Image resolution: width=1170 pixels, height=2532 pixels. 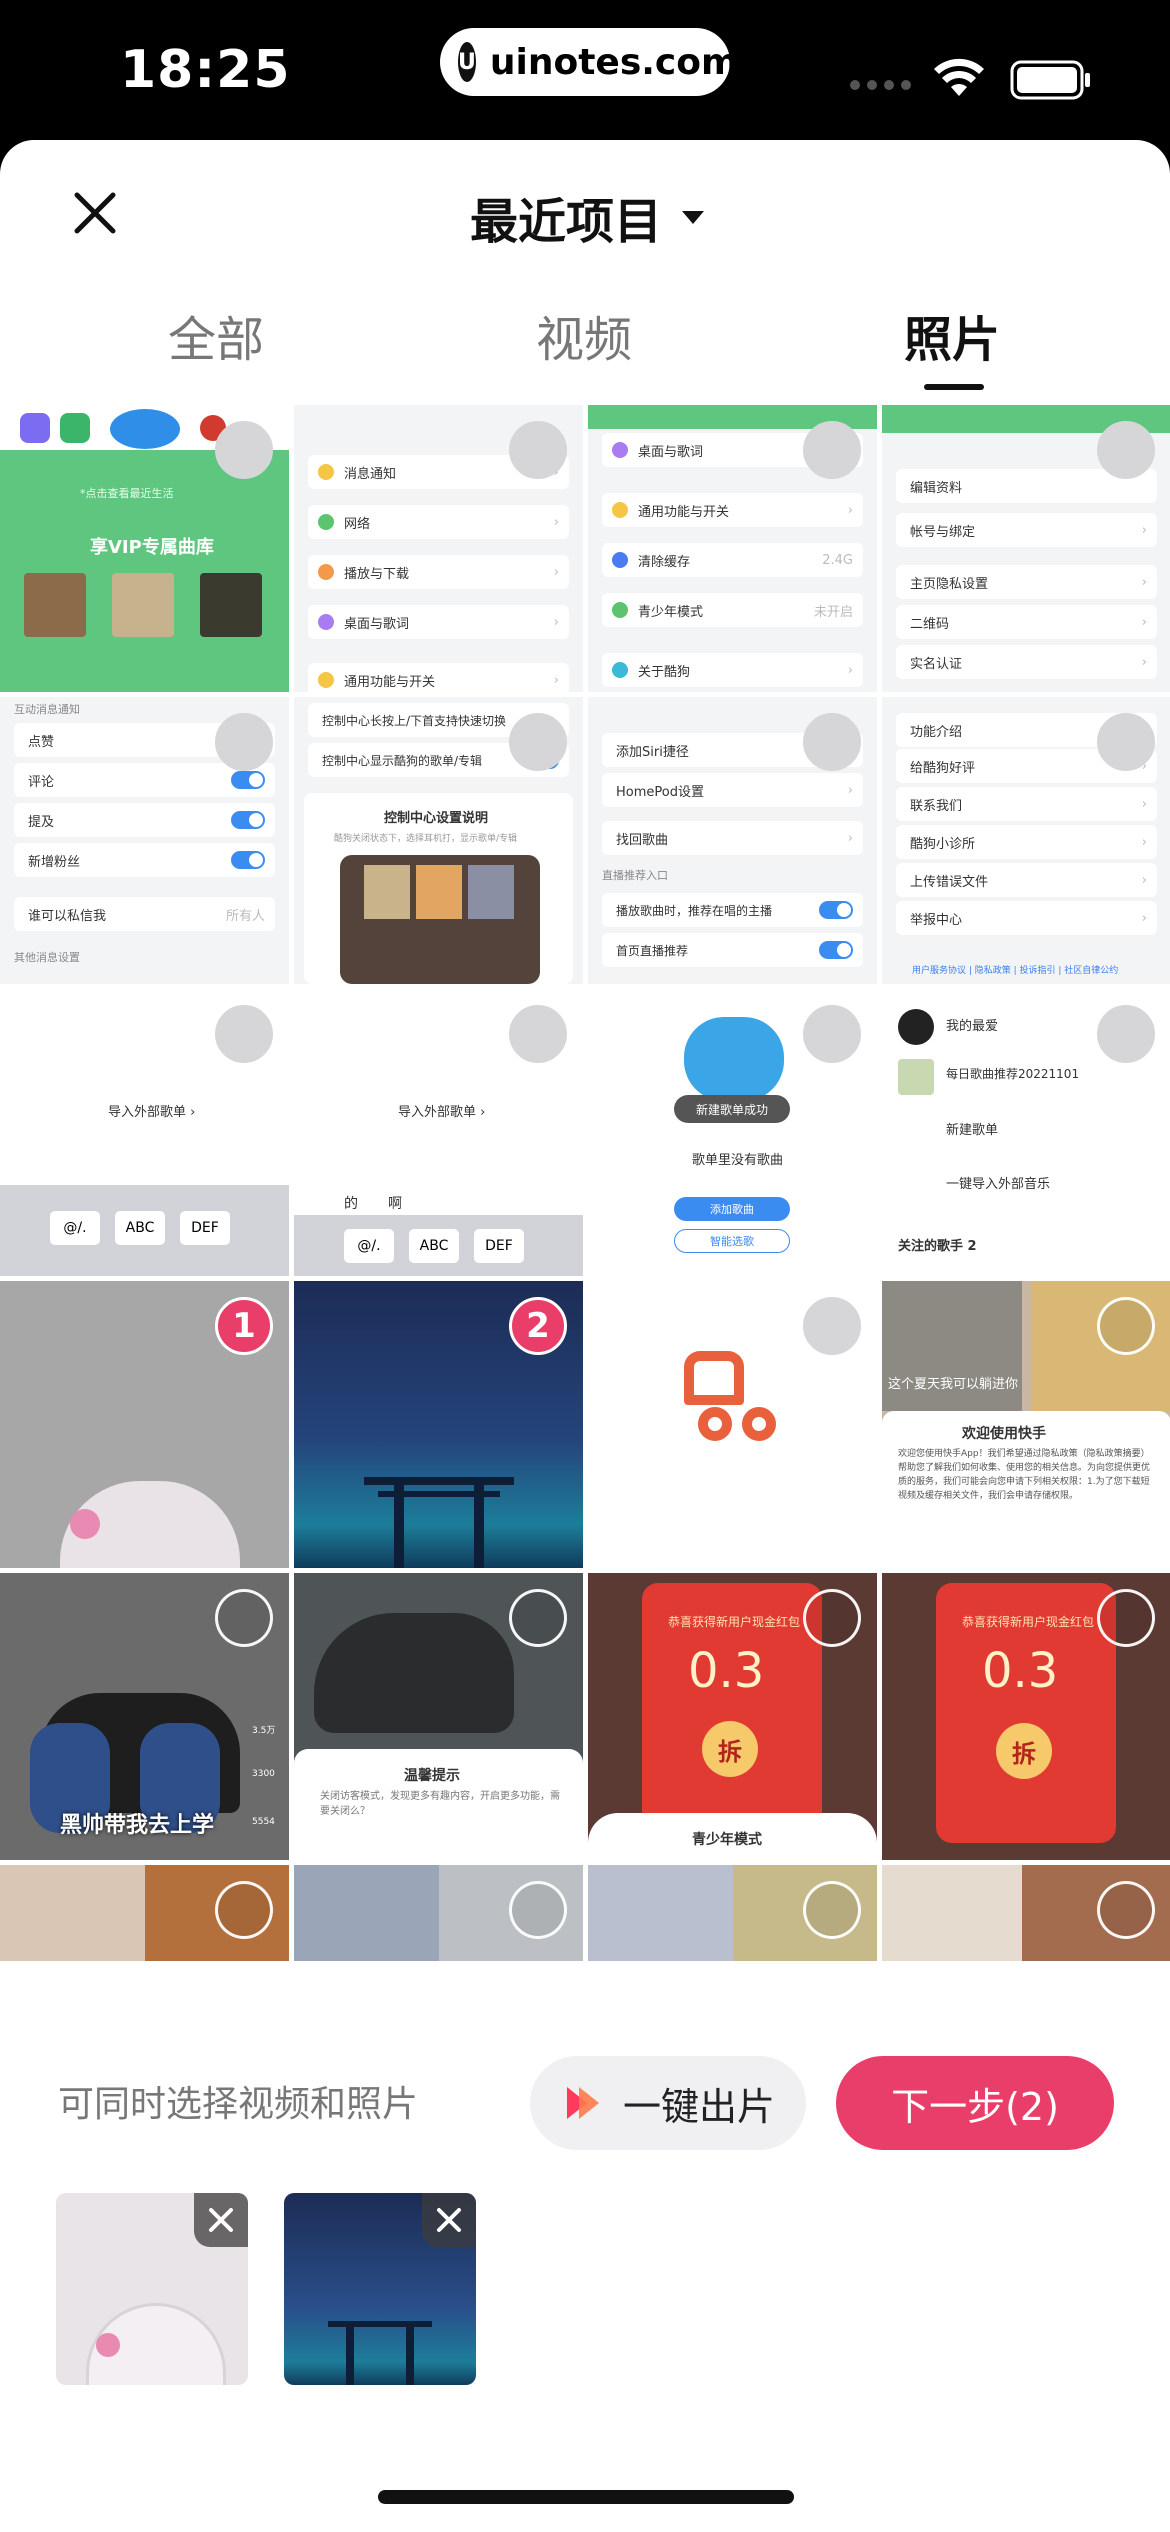 I want to click on site-logo-icon: U, so click(x=467, y=62).